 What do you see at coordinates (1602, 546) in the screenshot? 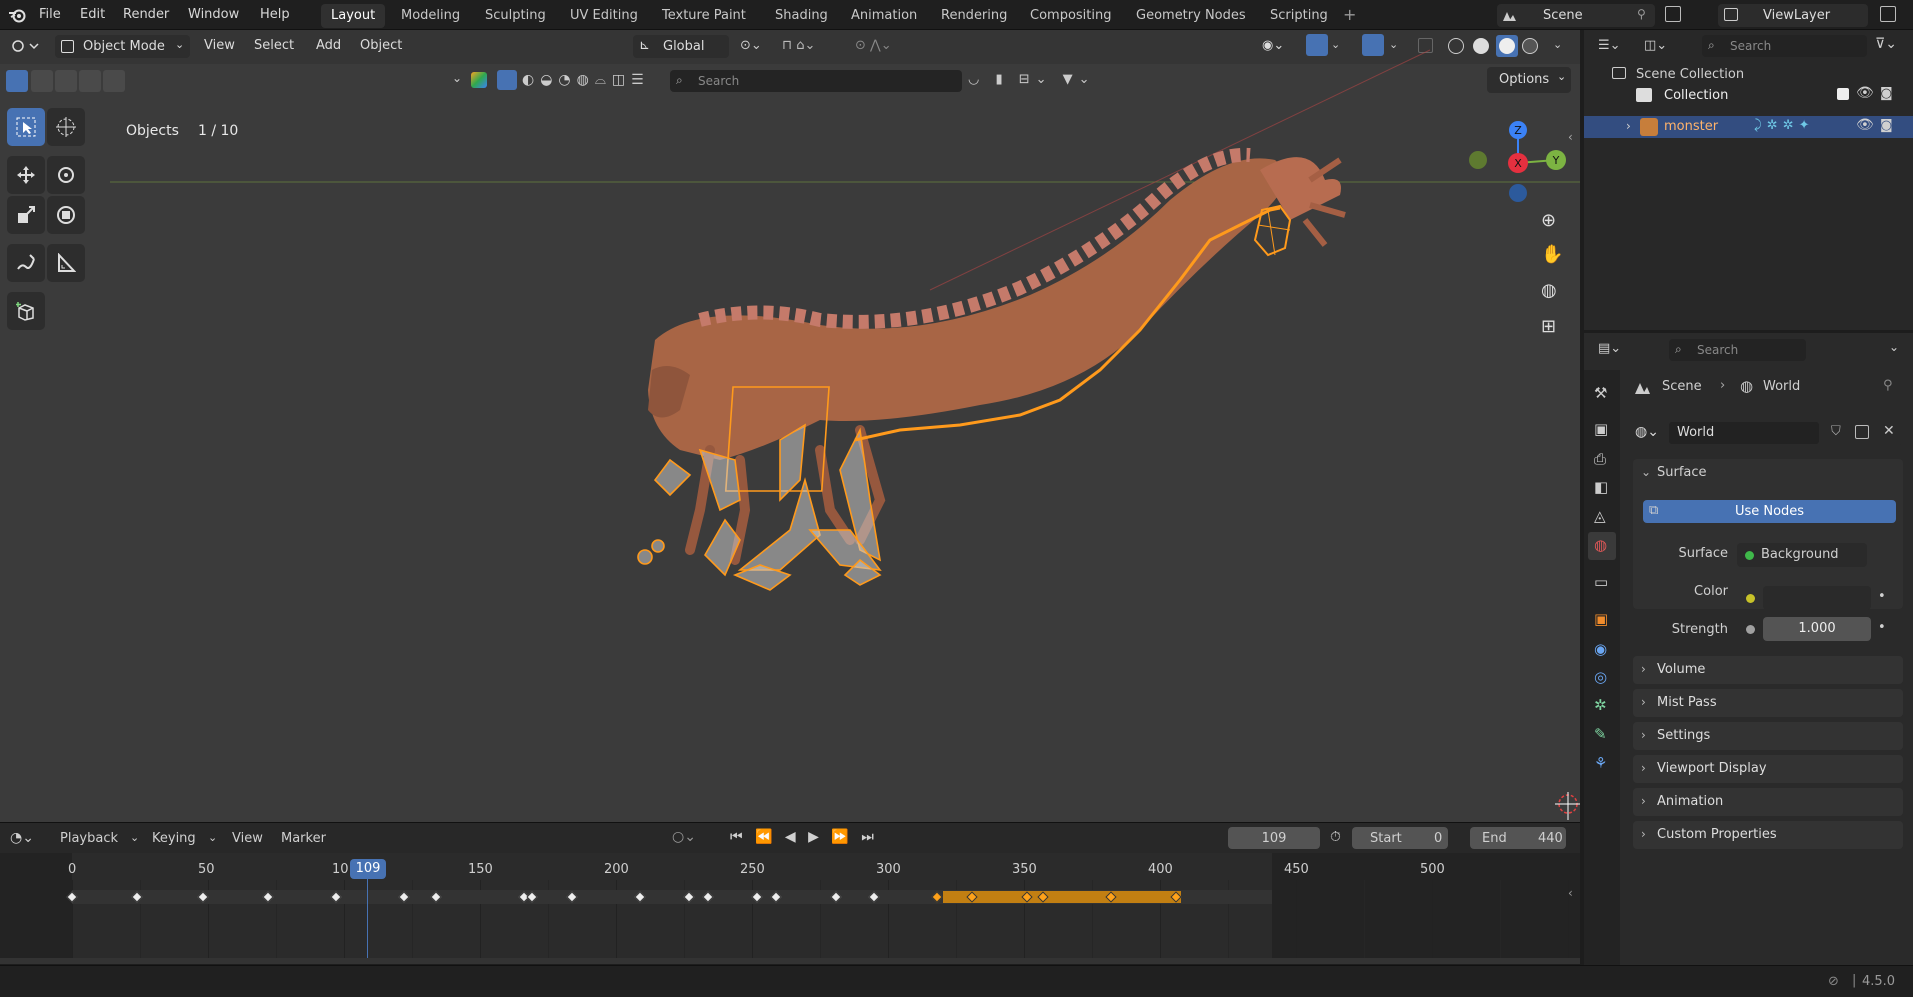
I see `world-tab-active: ◍` at bounding box center [1602, 546].